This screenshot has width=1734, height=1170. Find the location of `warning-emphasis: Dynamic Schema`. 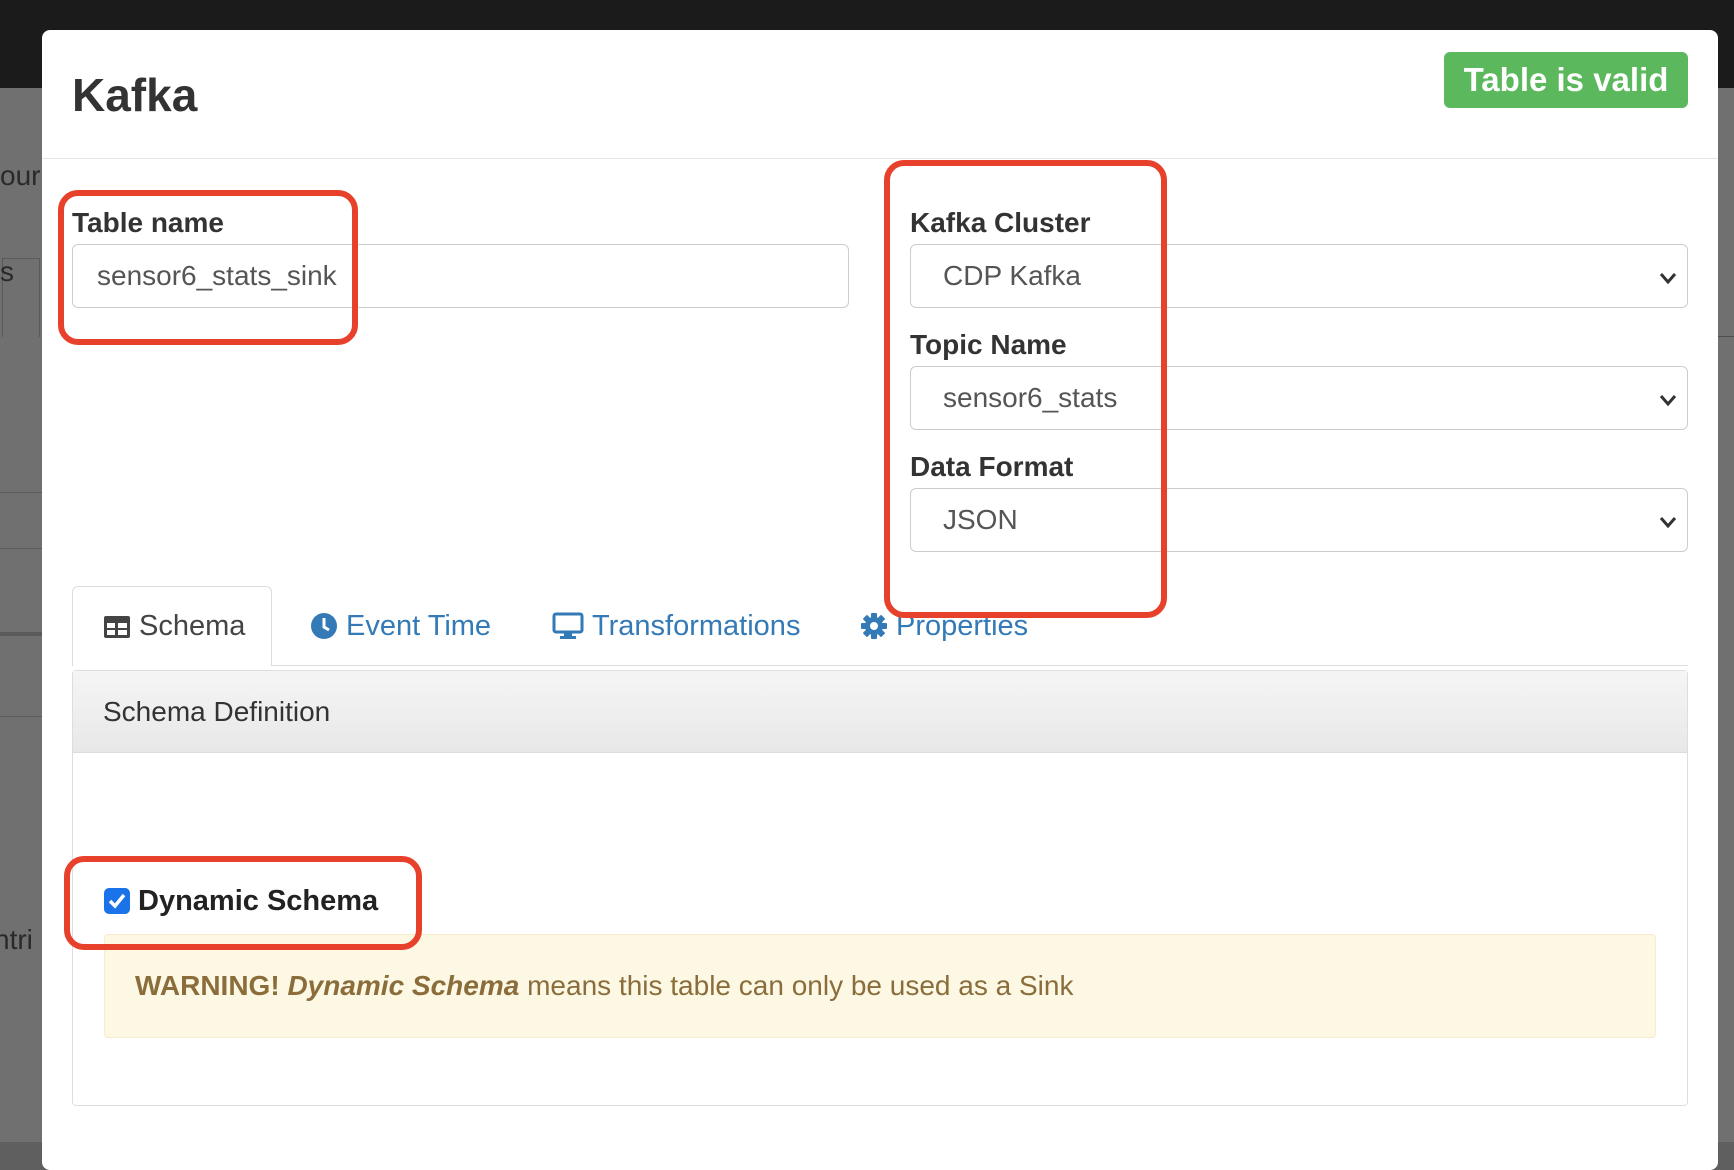

warning-emphasis: Dynamic Schema is located at coordinates (403, 985).